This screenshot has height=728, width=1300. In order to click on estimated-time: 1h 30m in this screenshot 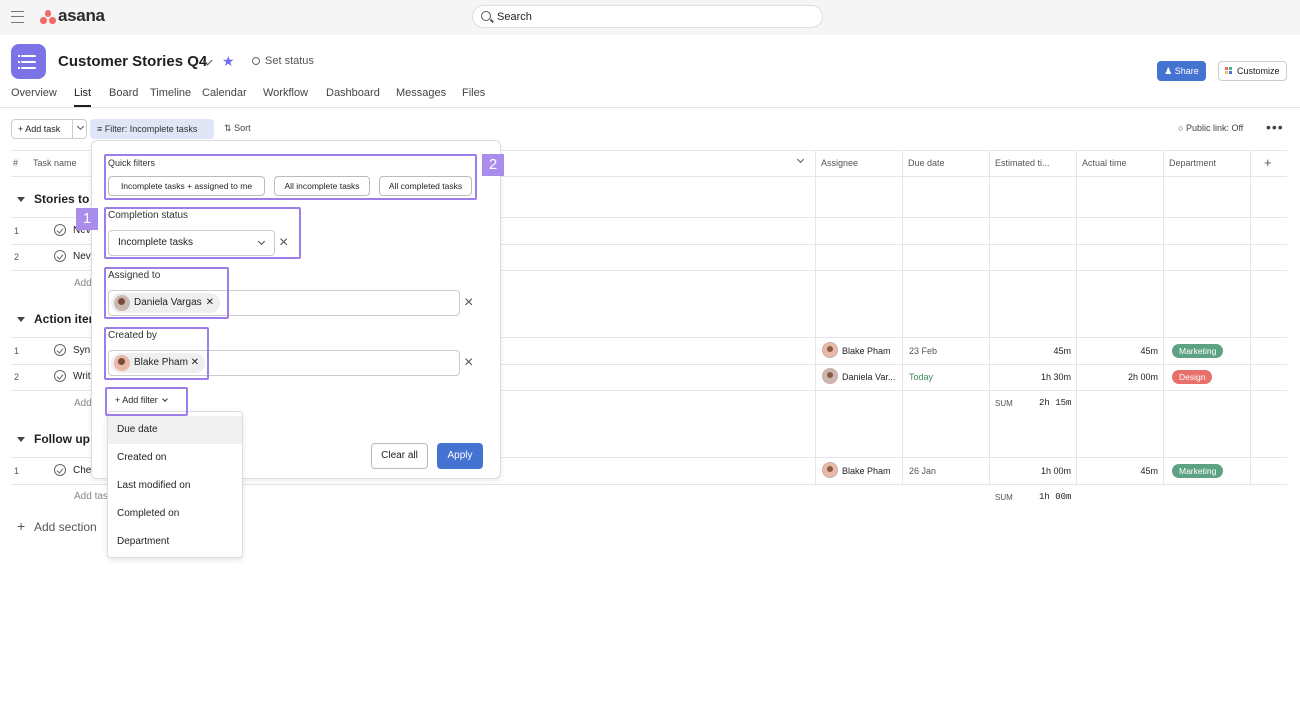, I will do `click(1041, 377)`.